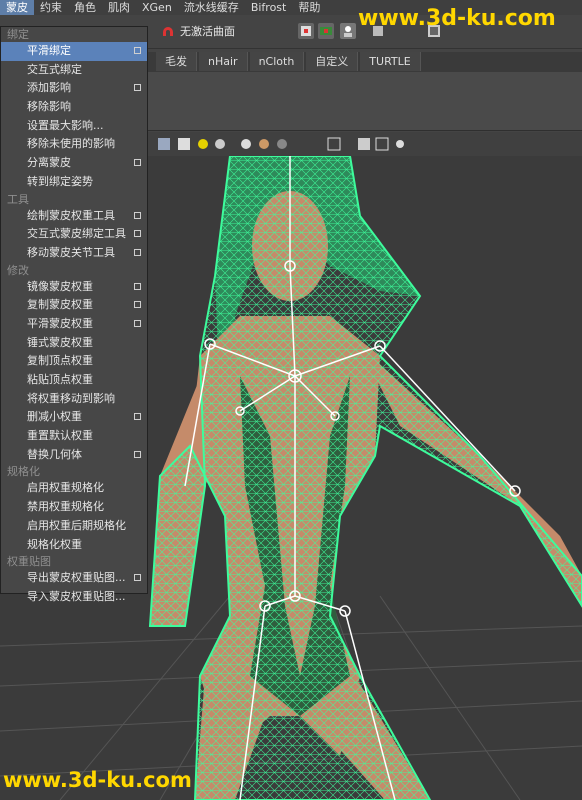 Image resolution: width=582 pixels, height=800 pixels. I want to click on menu-item-paste-vertex-weights: 粘贴顶点权重, so click(74, 380).